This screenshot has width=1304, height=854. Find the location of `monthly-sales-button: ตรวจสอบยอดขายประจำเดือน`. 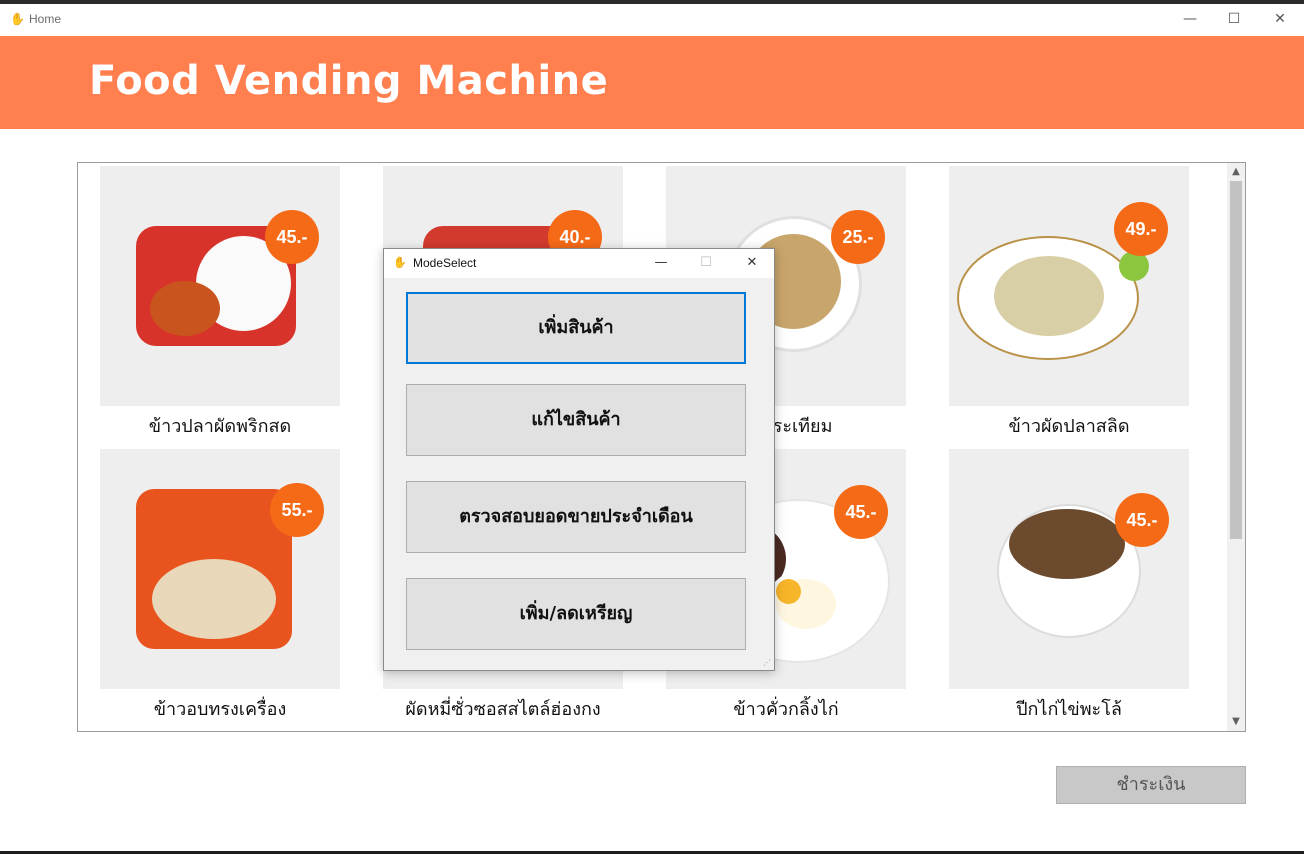

monthly-sales-button: ตรวจสอบยอดขายประจำเดือน is located at coordinates (576, 517).